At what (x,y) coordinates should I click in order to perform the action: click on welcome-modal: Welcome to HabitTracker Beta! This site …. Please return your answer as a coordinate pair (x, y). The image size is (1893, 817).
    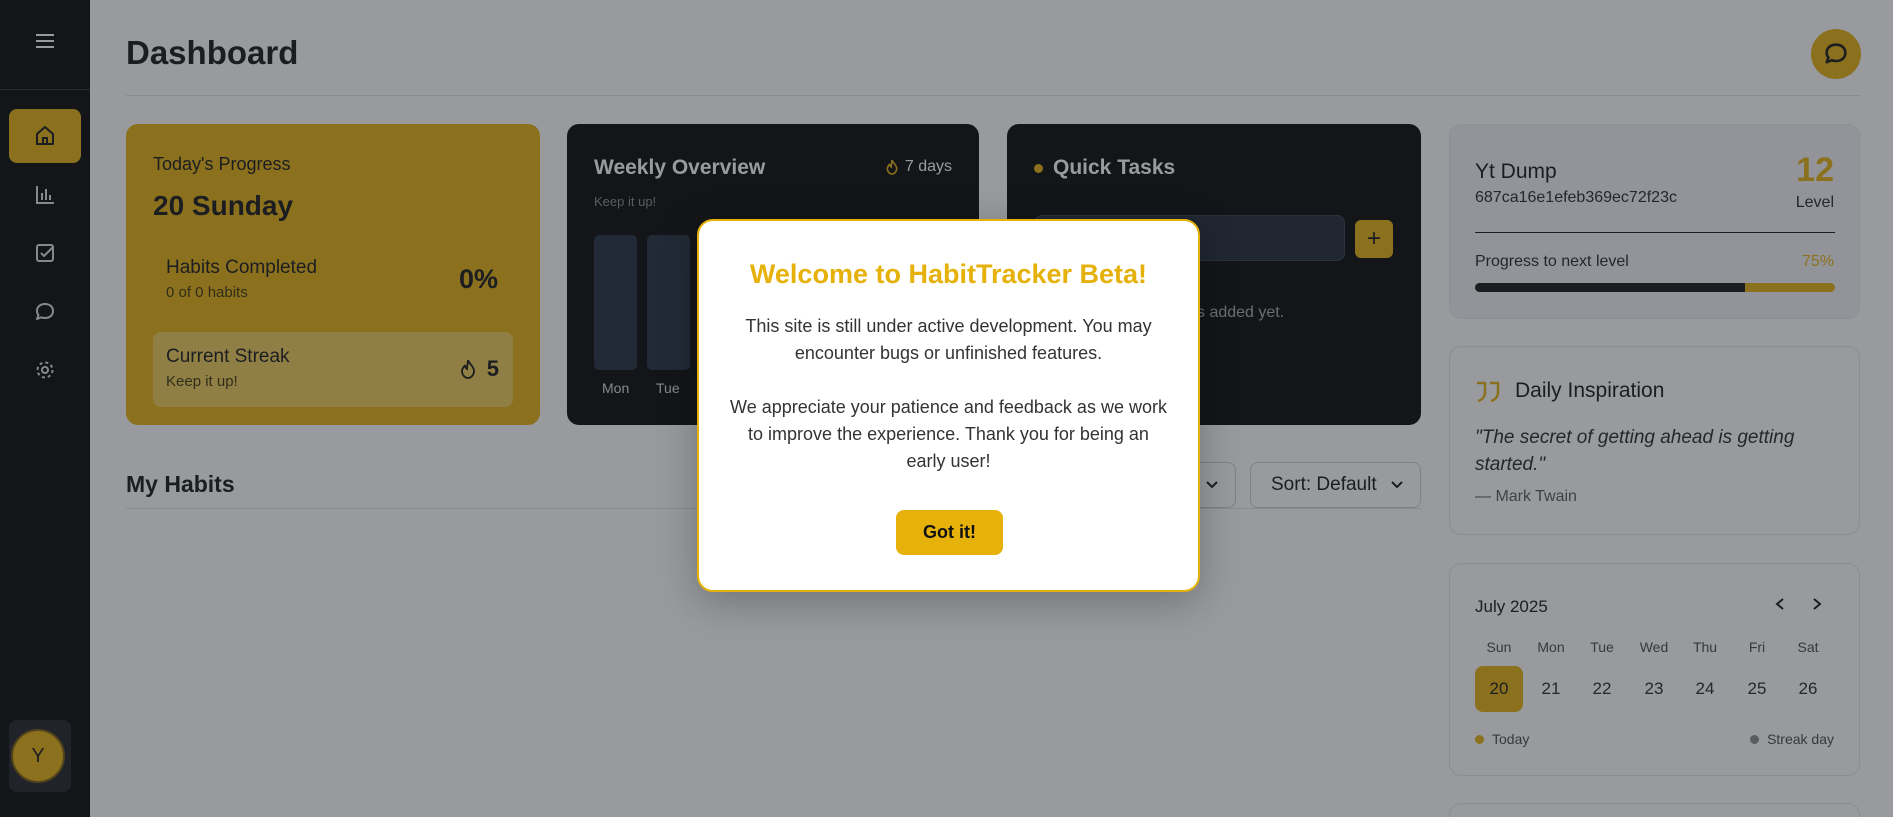
    Looking at the image, I should click on (948, 405).